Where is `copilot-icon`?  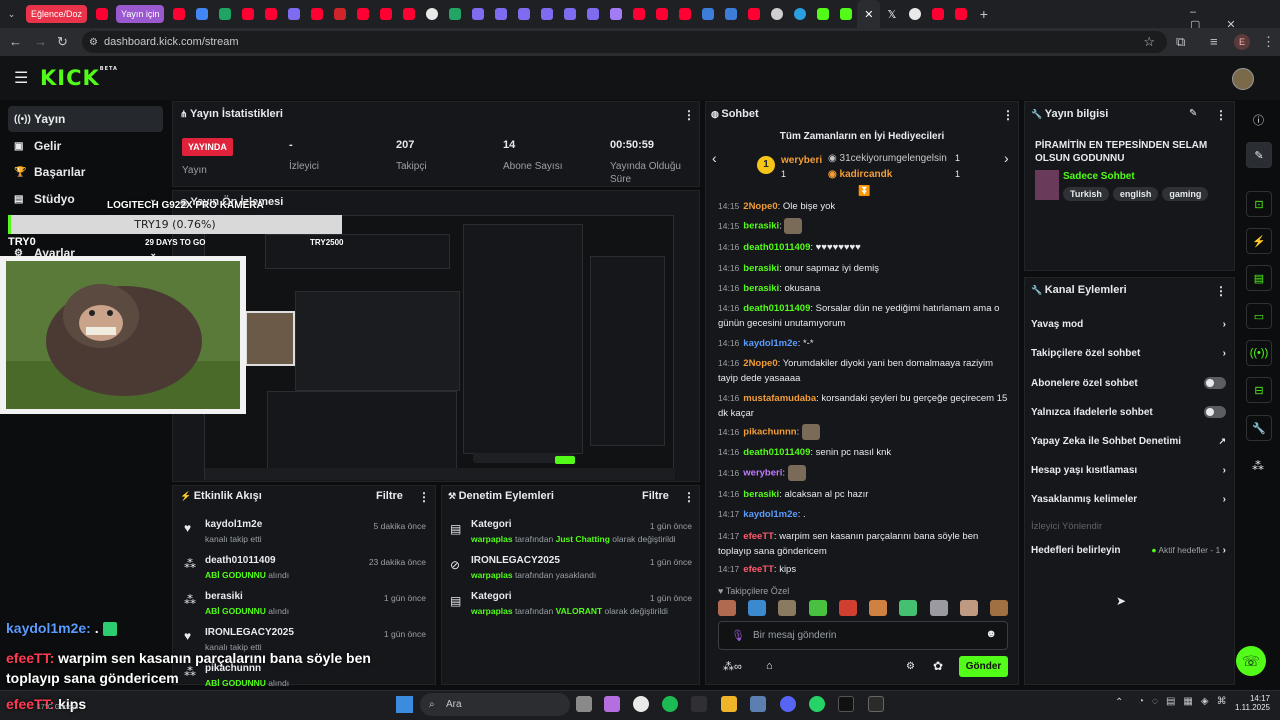
copilot-icon is located at coordinates (612, 704).